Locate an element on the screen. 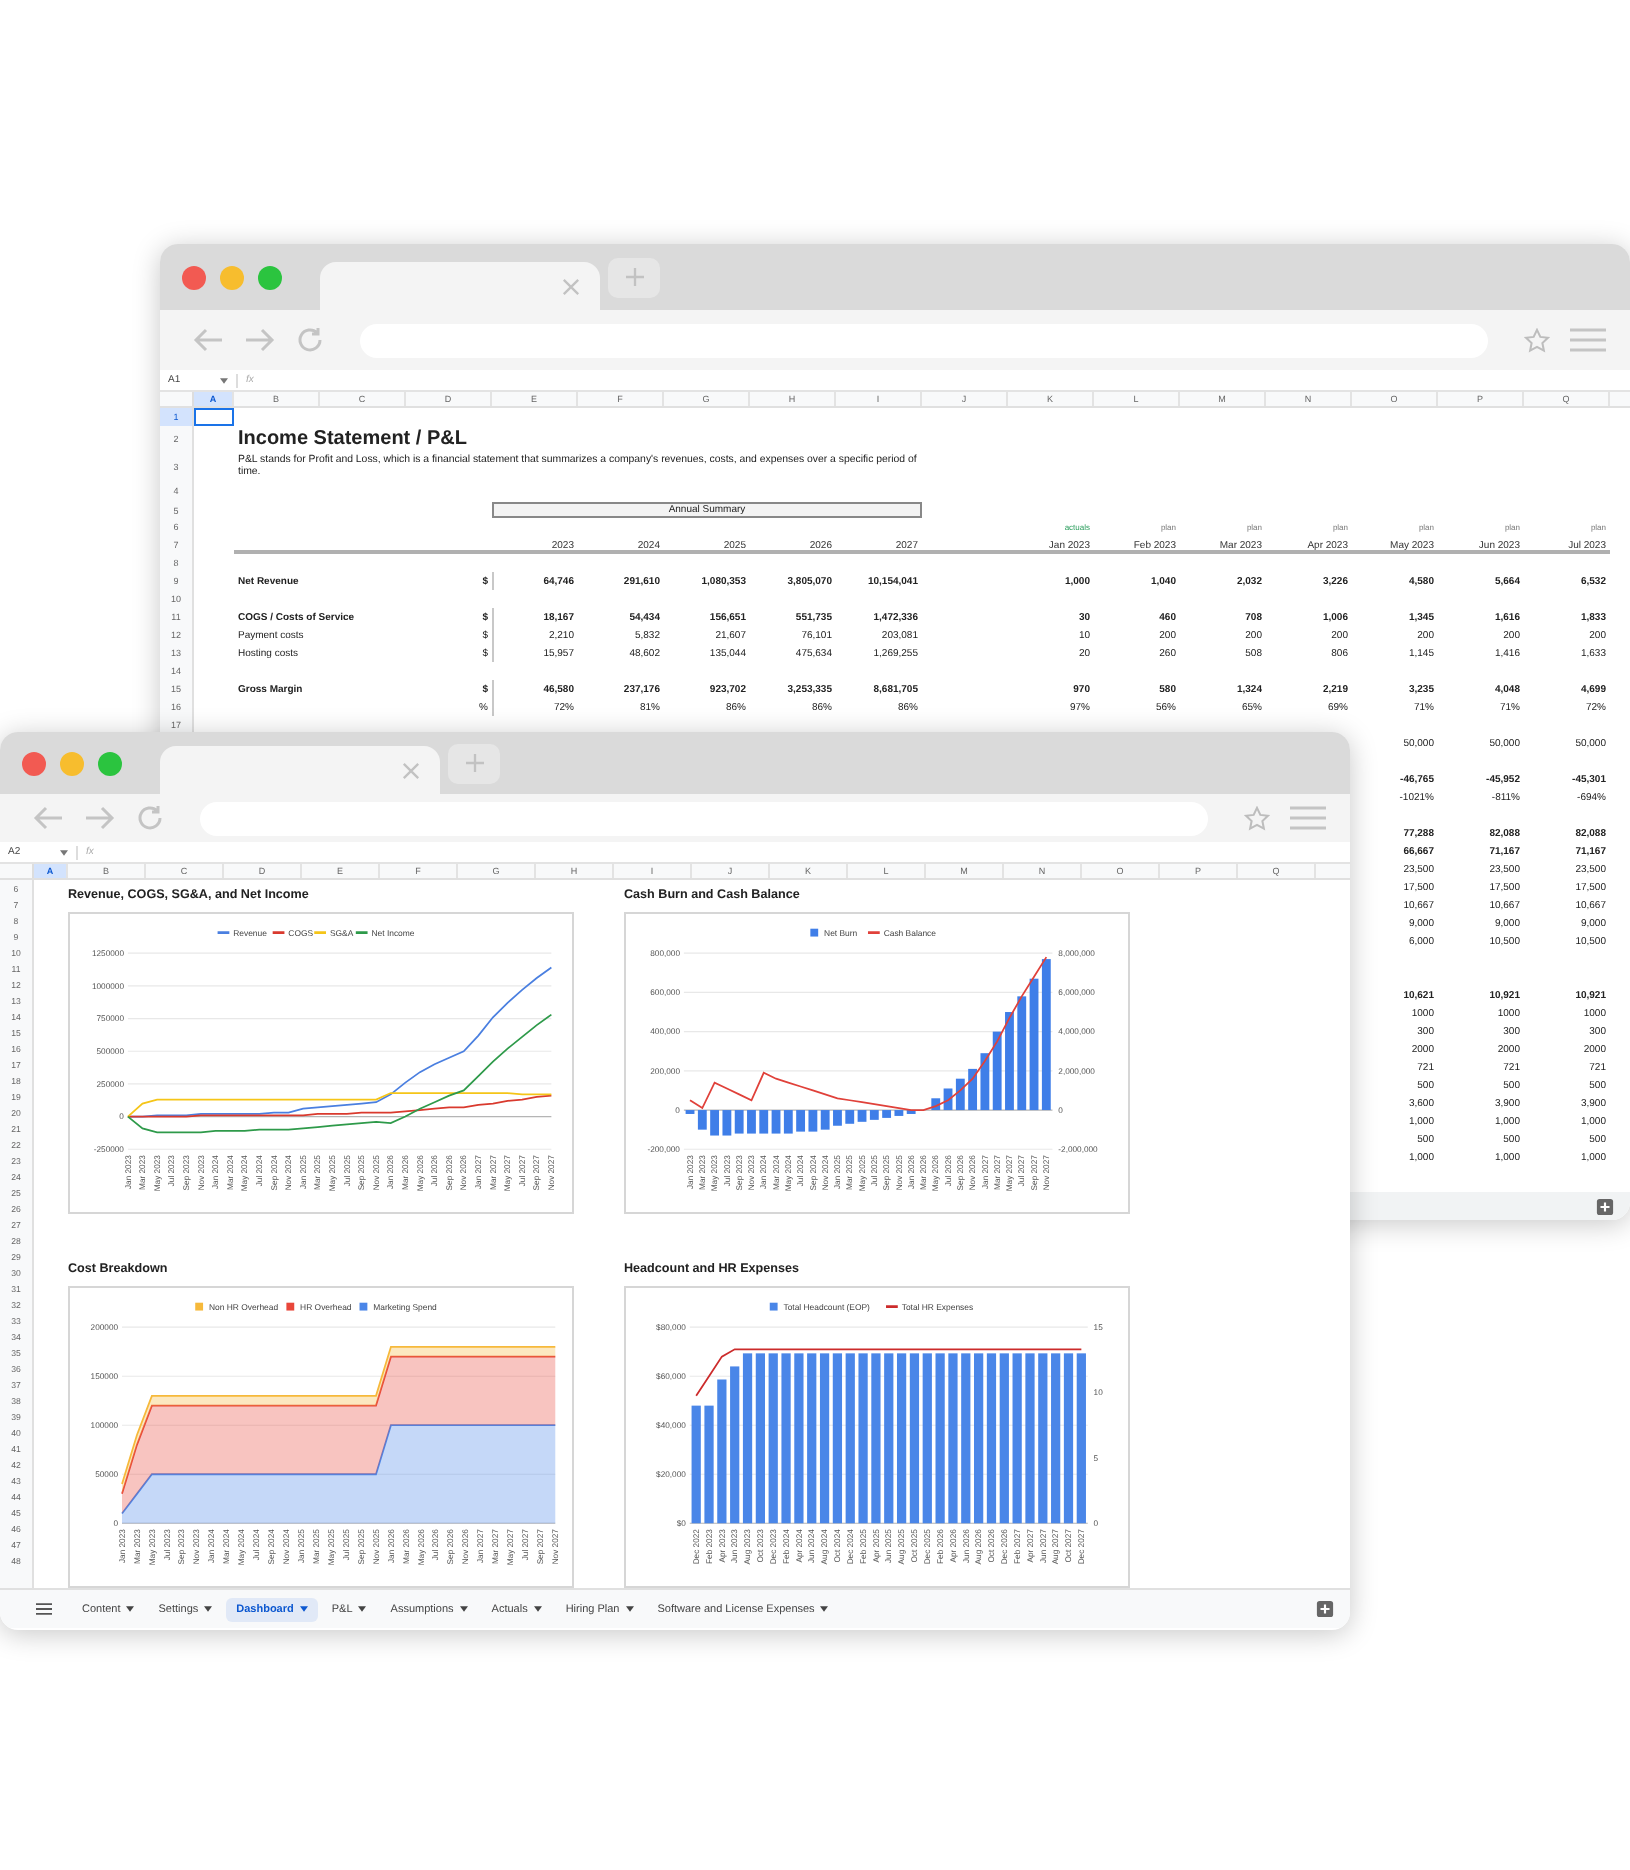 The height and width of the screenshot is (1870, 1630). sheet-title: Income Statement / P&L is located at coordinates (352, 438).